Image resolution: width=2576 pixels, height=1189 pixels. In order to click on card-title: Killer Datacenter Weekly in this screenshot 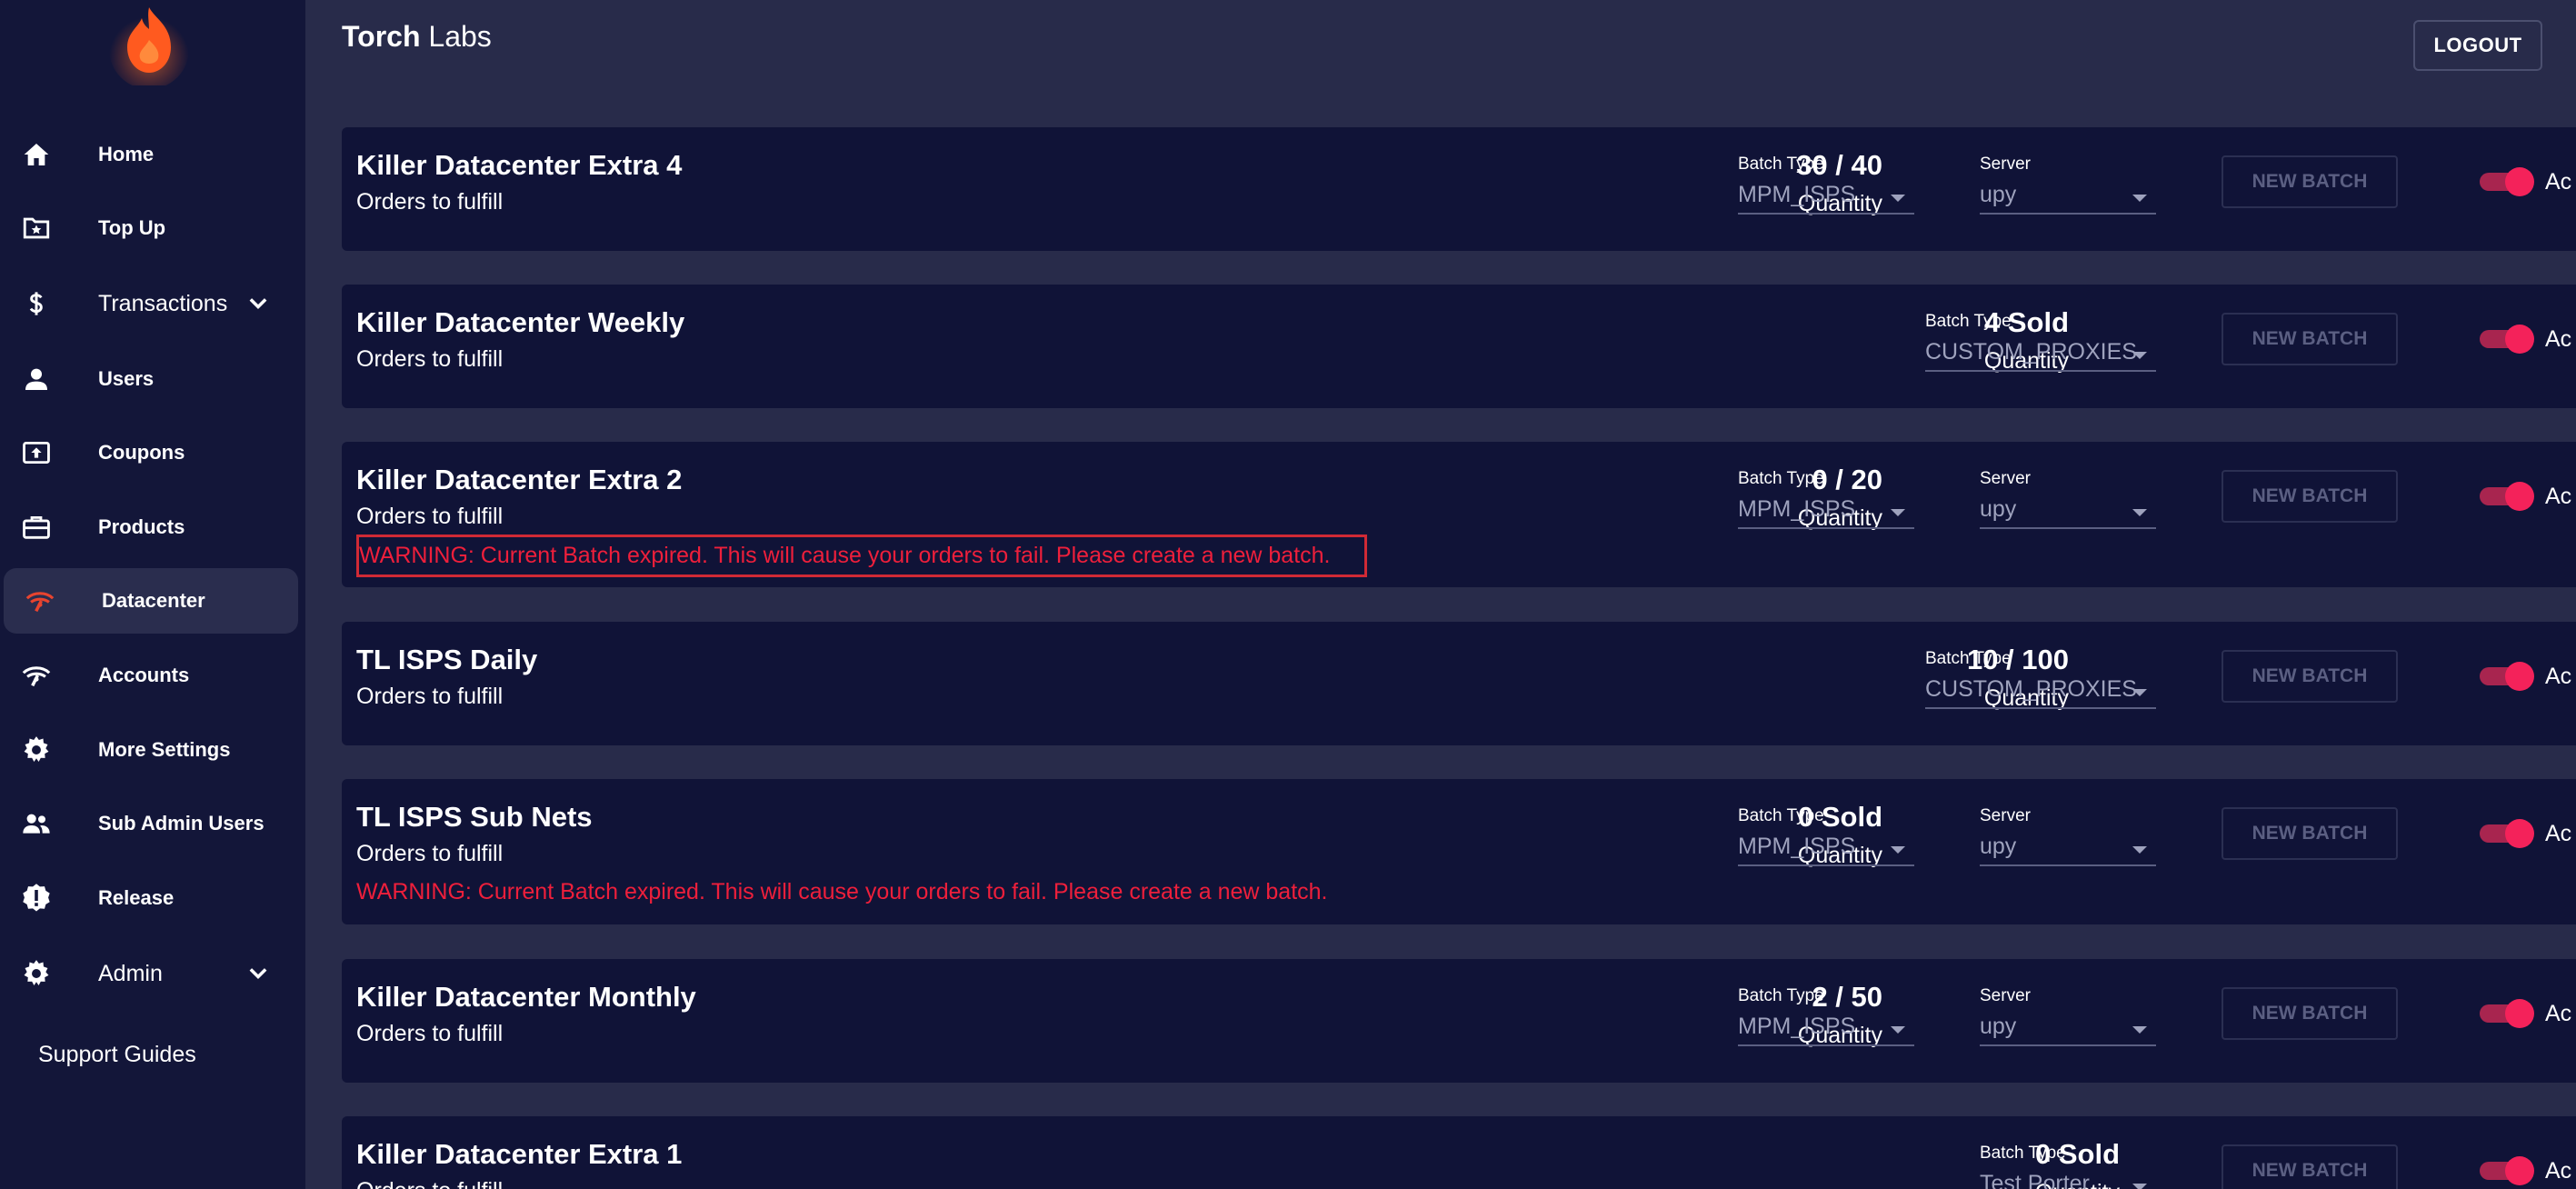, I will do `click(520, 322)`.